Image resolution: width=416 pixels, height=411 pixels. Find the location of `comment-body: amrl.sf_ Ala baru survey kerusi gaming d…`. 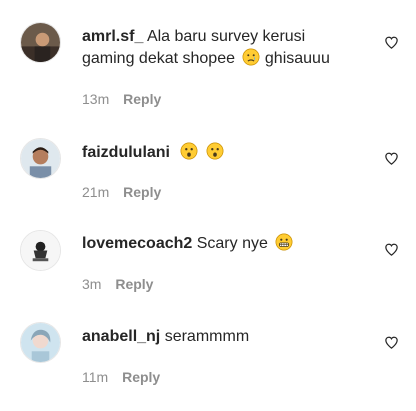

comment-body: amrl.sf_ Ala baru survey kerusi gaming d… is located at coordinates (227, 48).